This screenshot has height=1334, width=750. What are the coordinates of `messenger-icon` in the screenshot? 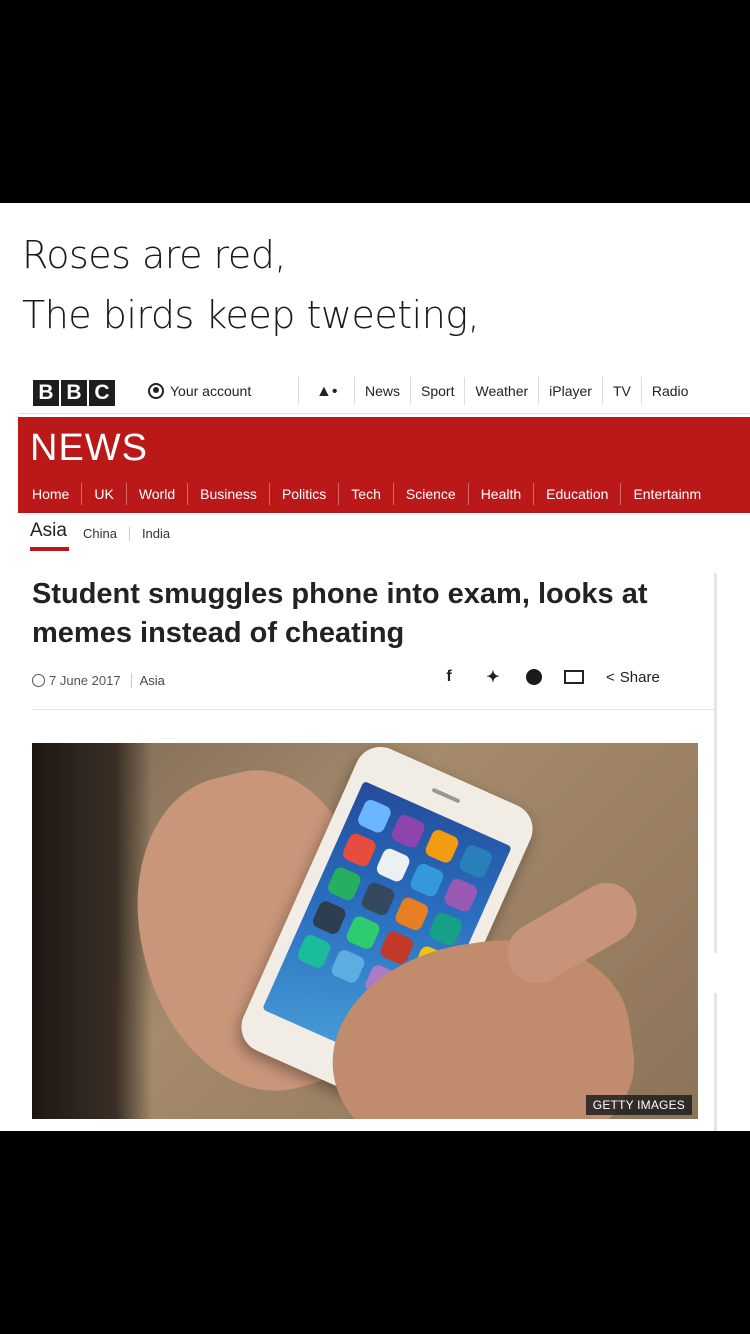 It's located at (534, 677).